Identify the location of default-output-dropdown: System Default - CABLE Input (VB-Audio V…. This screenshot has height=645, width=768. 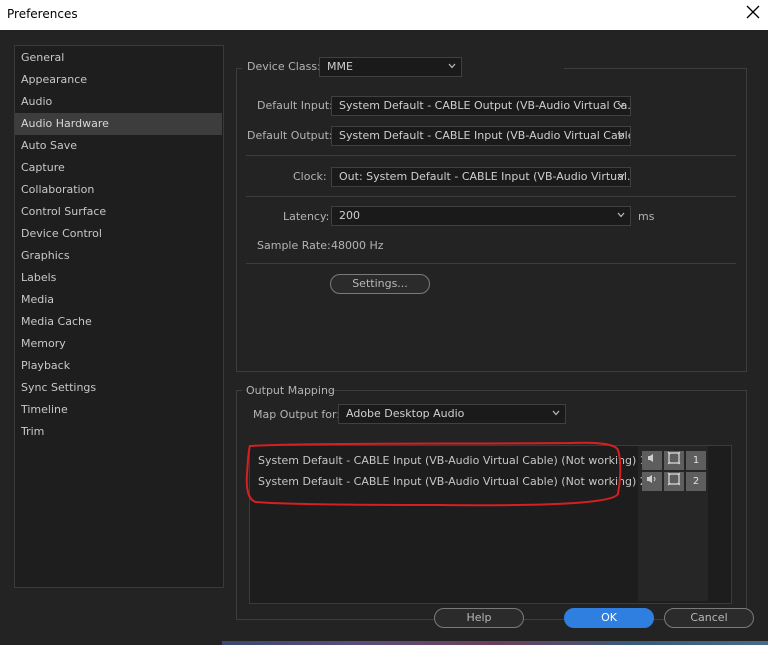
(481, 136).